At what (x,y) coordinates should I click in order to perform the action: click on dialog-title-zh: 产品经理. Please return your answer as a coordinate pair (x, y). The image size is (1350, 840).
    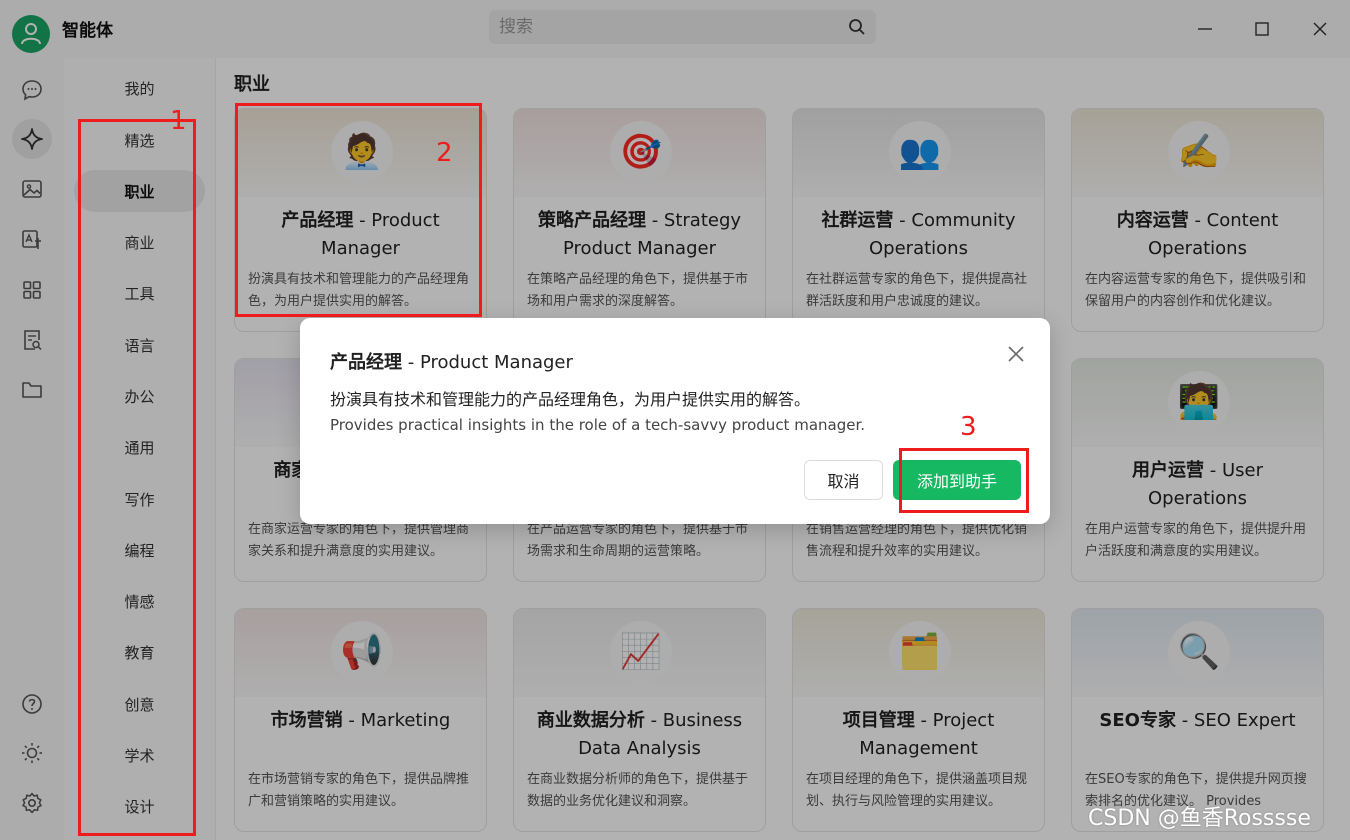
    Looking at the image, I should click on (366, 362).